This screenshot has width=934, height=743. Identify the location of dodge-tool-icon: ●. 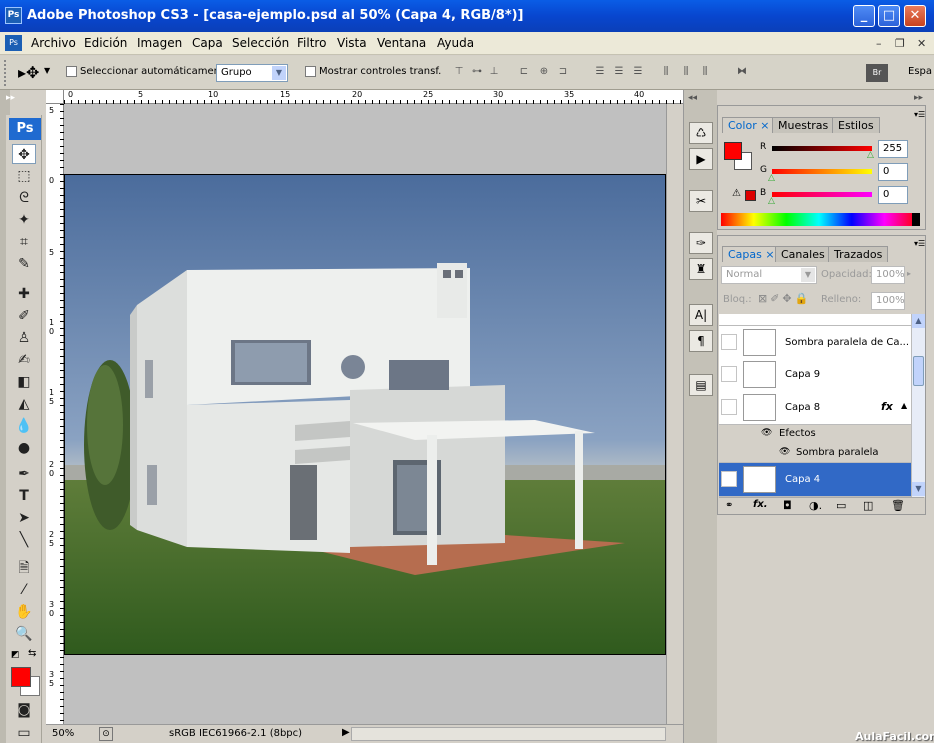
(24, 448).